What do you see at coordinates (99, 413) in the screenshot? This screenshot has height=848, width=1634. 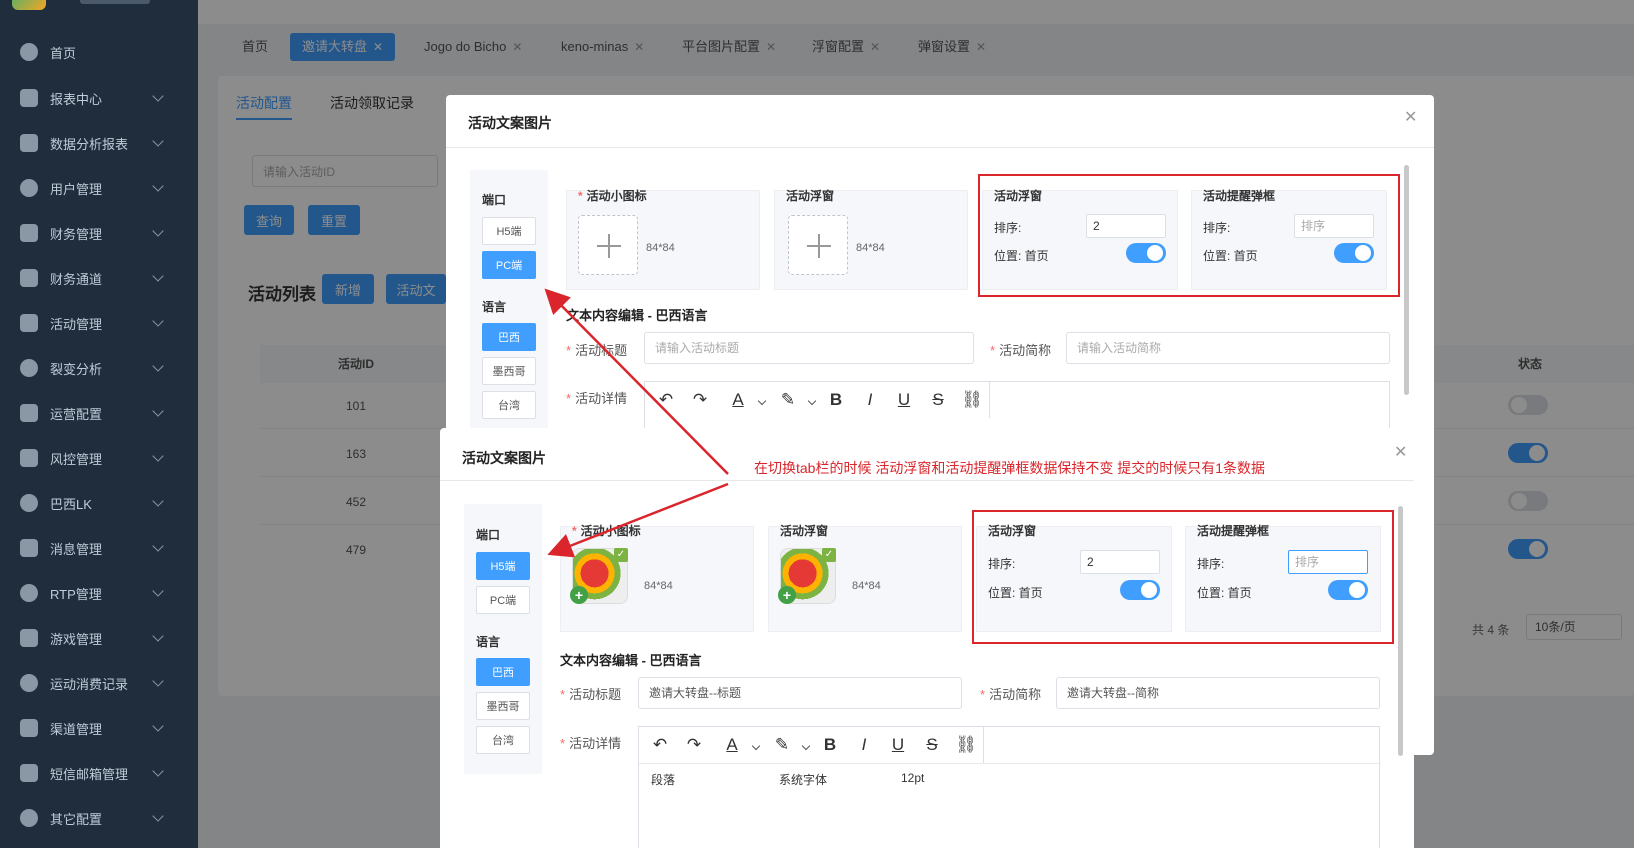 I see `sidebar-item-operations: 运营配置` at bounding box center [99, 413].